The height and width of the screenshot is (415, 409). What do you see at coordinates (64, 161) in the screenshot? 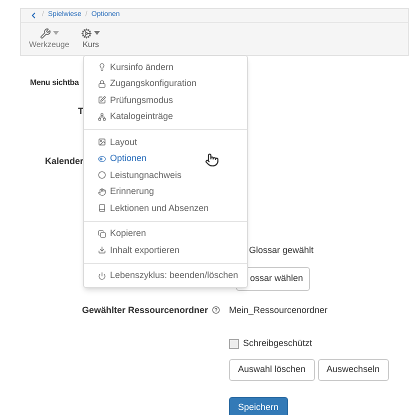
I see `form-label: Kalender` at bounding box center [64, 161].